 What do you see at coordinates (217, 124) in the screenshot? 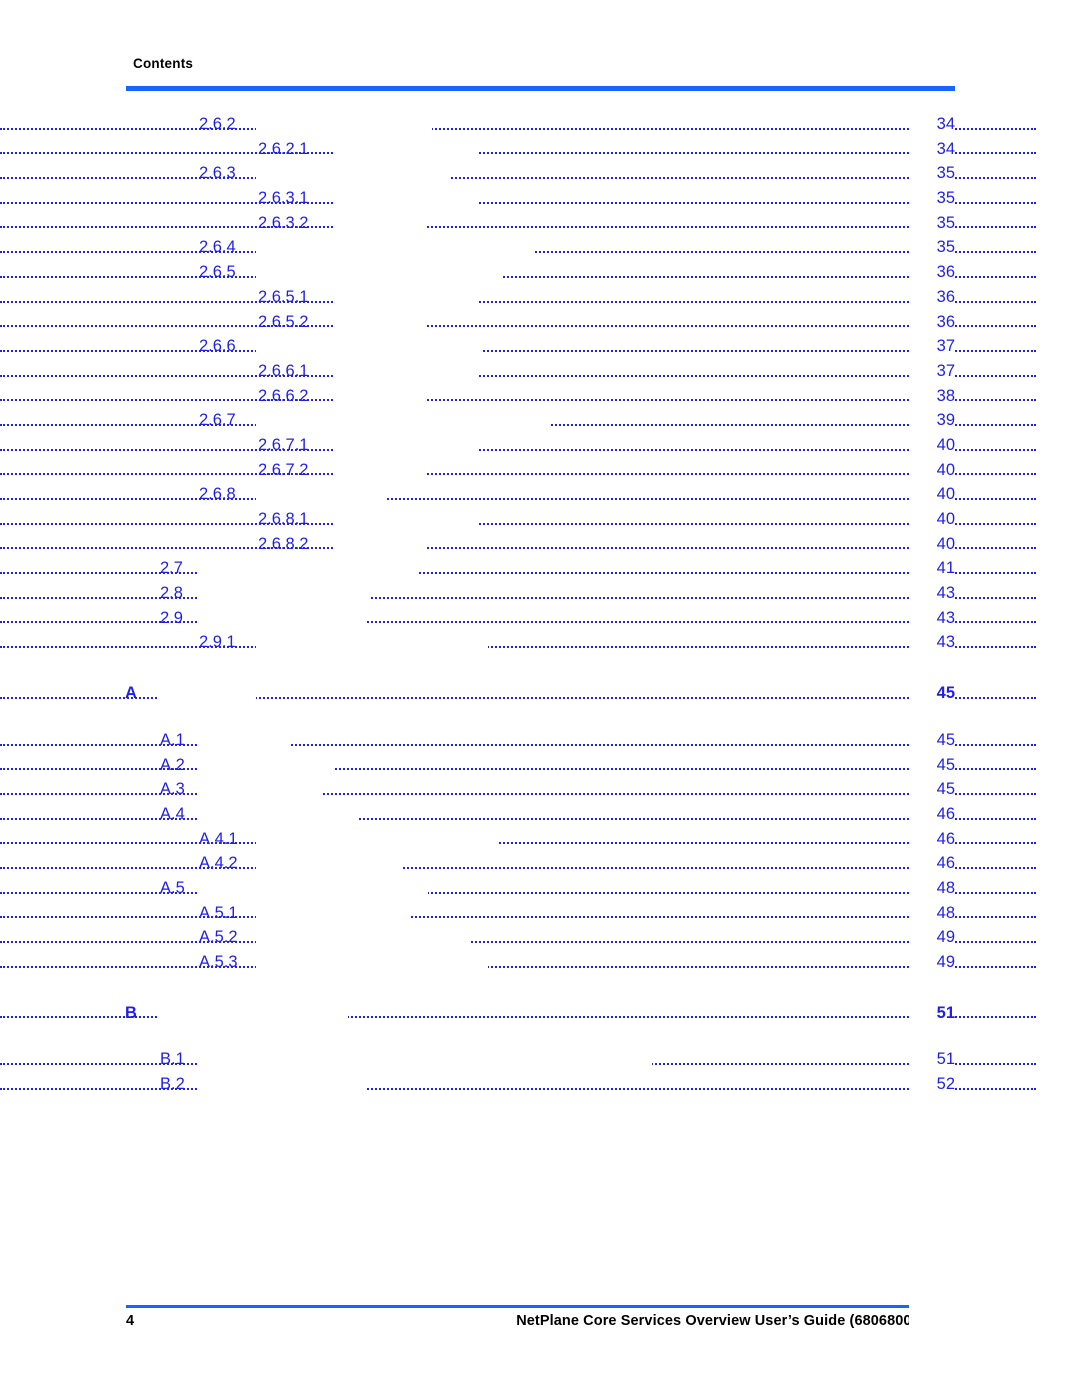
I see `toc-entry-number: 2.6.2` at bounding box center [217, 124].